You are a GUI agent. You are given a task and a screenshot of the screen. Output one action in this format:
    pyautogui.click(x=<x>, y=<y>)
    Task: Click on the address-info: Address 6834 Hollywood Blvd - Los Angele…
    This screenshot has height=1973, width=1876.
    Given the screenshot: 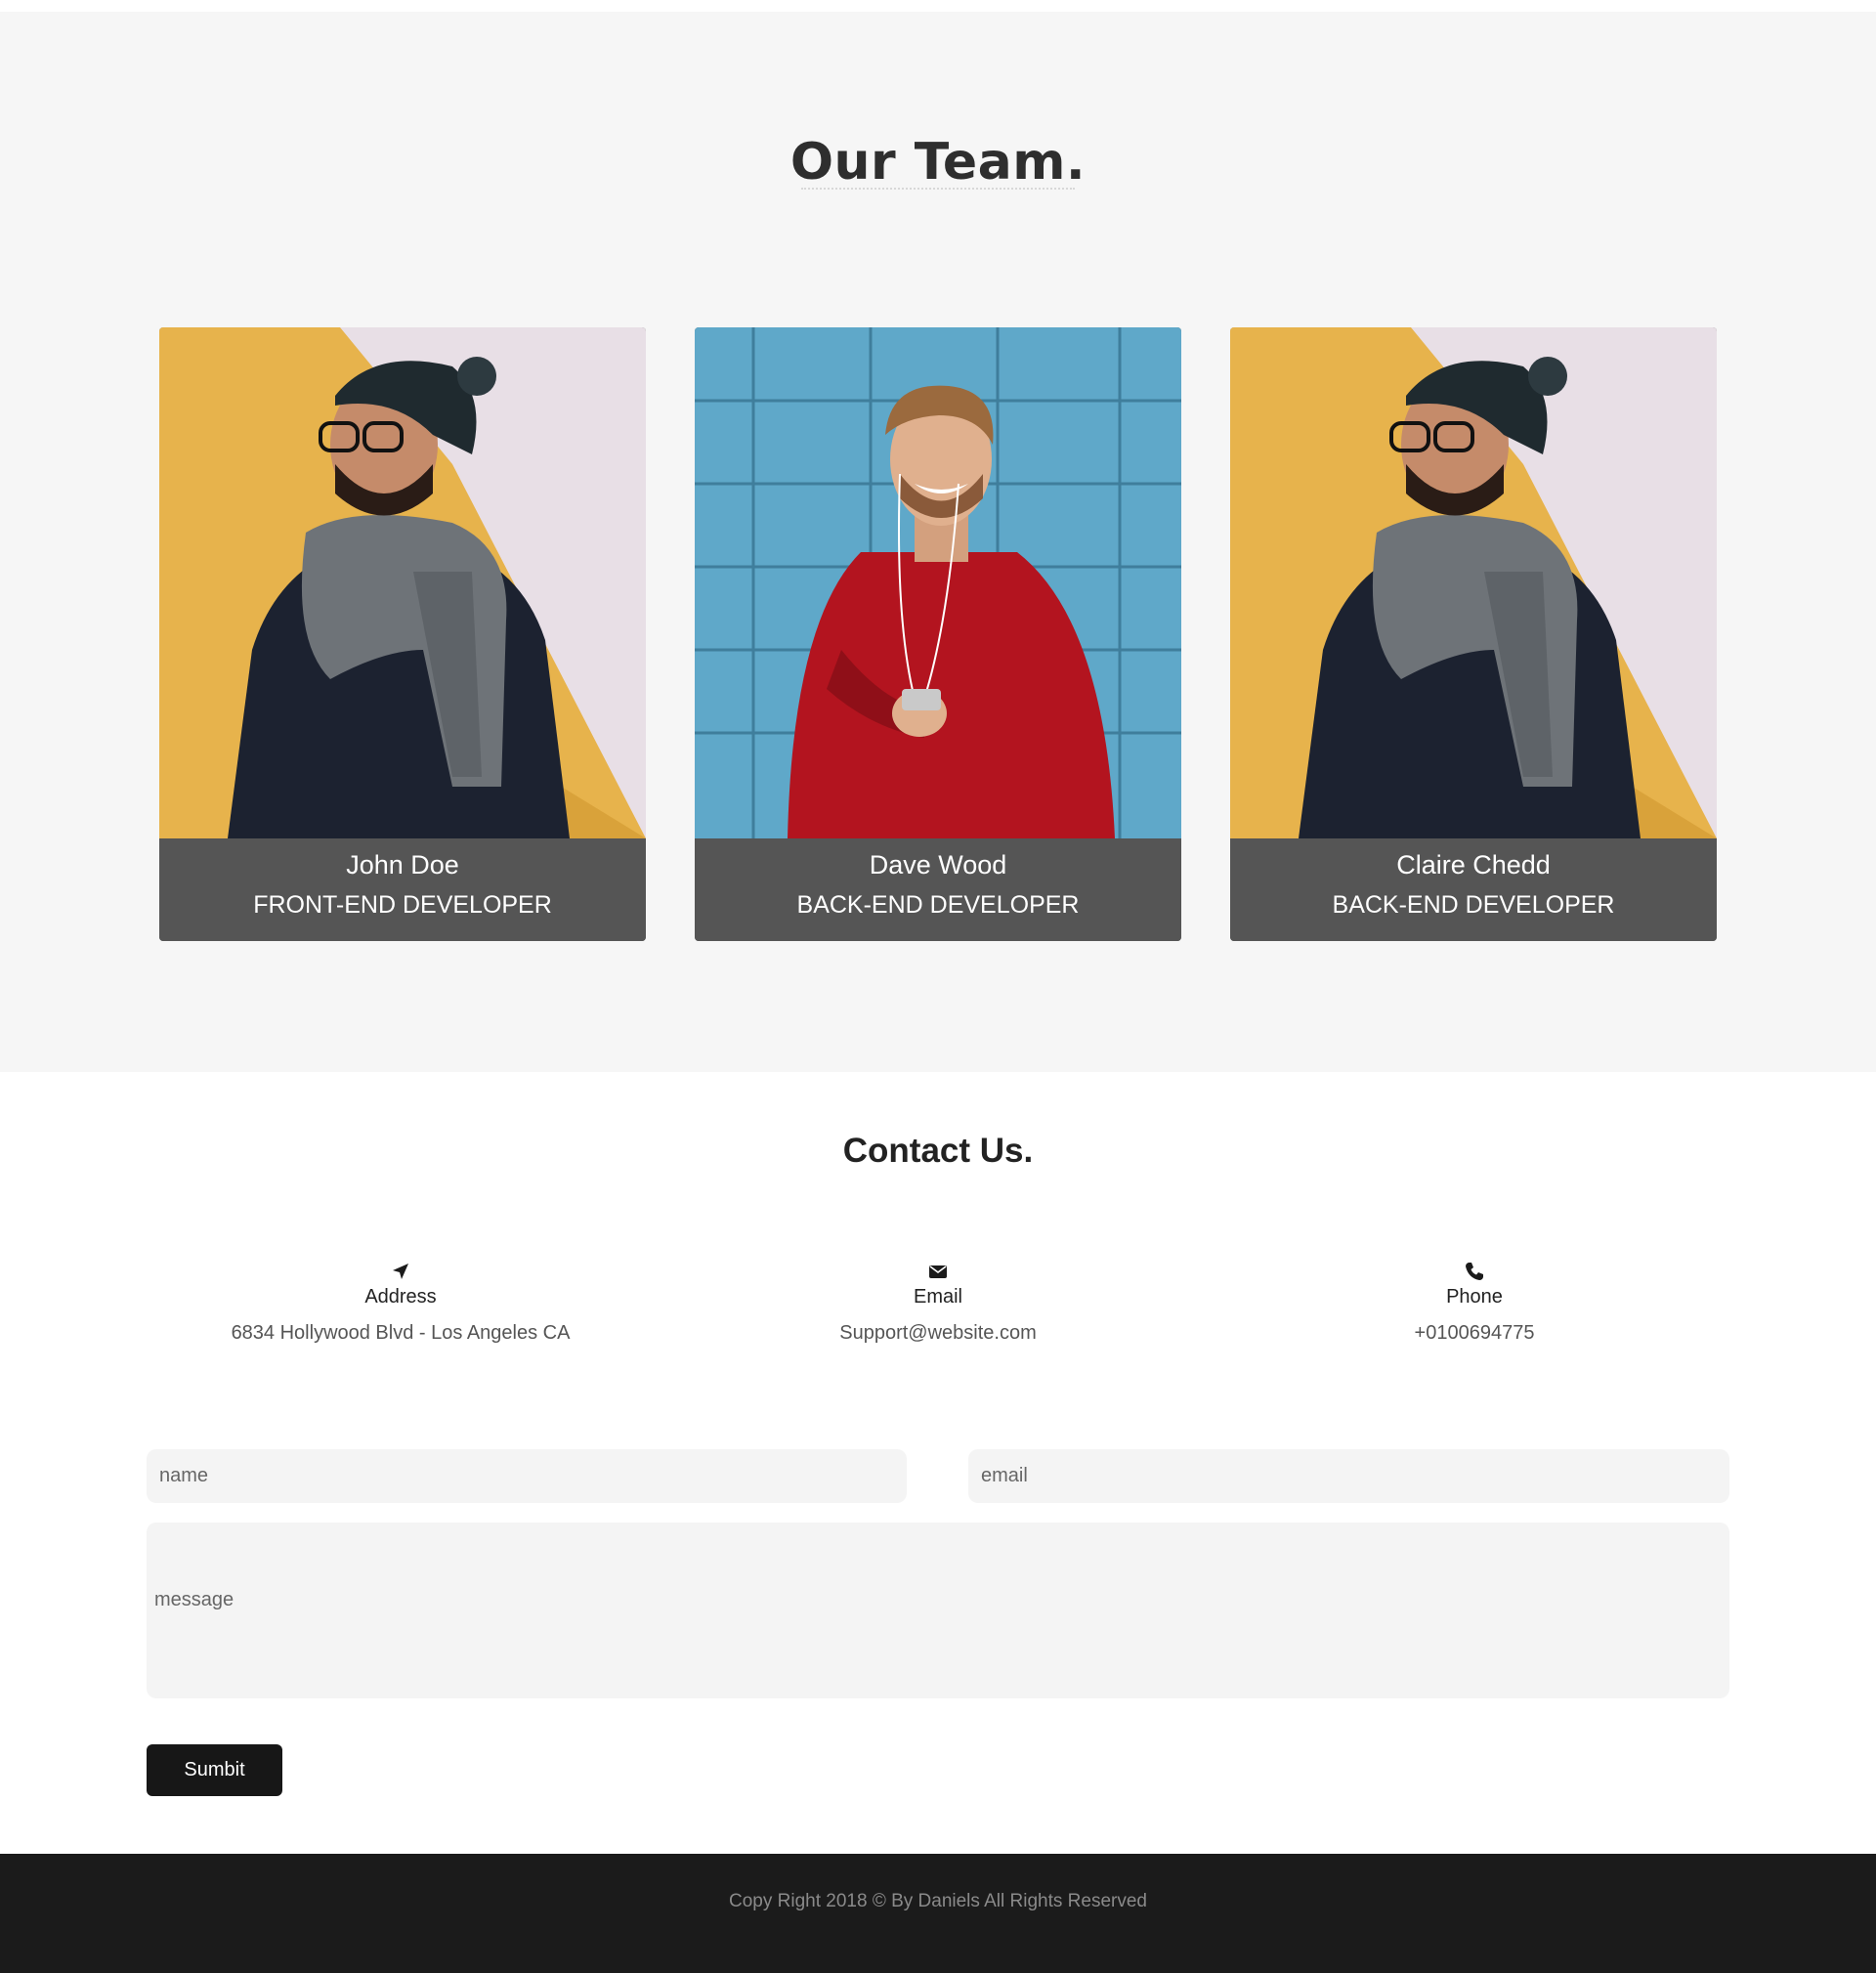 What is the action you would take?
    pyautogui.click(x=400, y=1303)
    